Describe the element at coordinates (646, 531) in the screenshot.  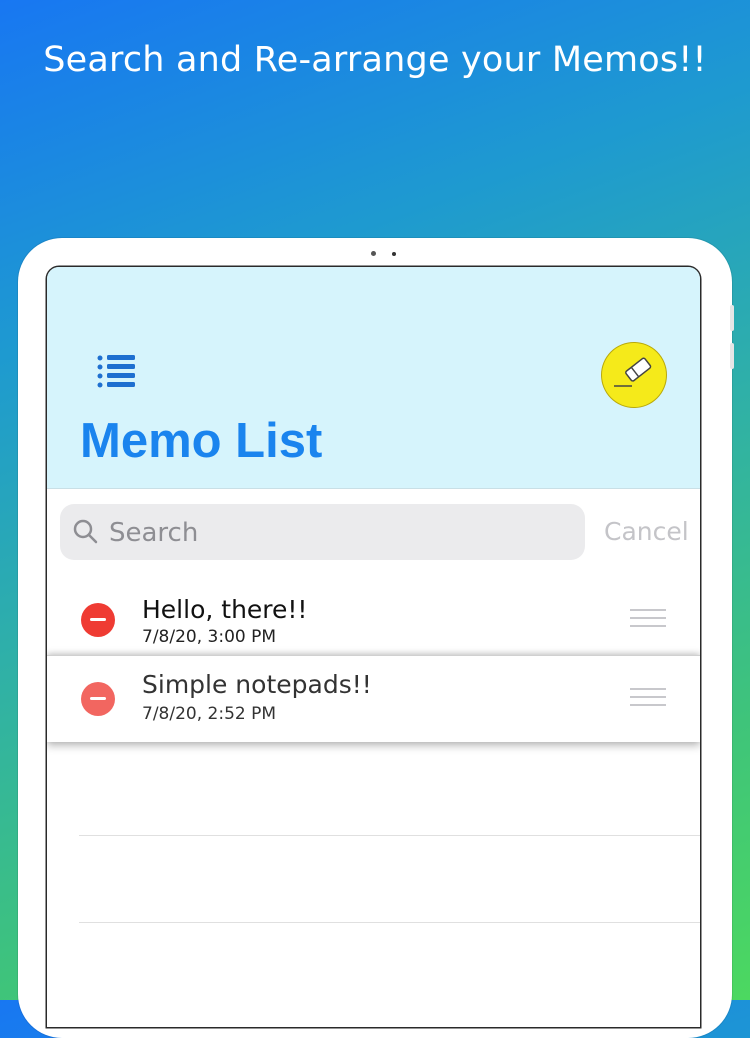
I see `cancel-button: Cancel` at that location.